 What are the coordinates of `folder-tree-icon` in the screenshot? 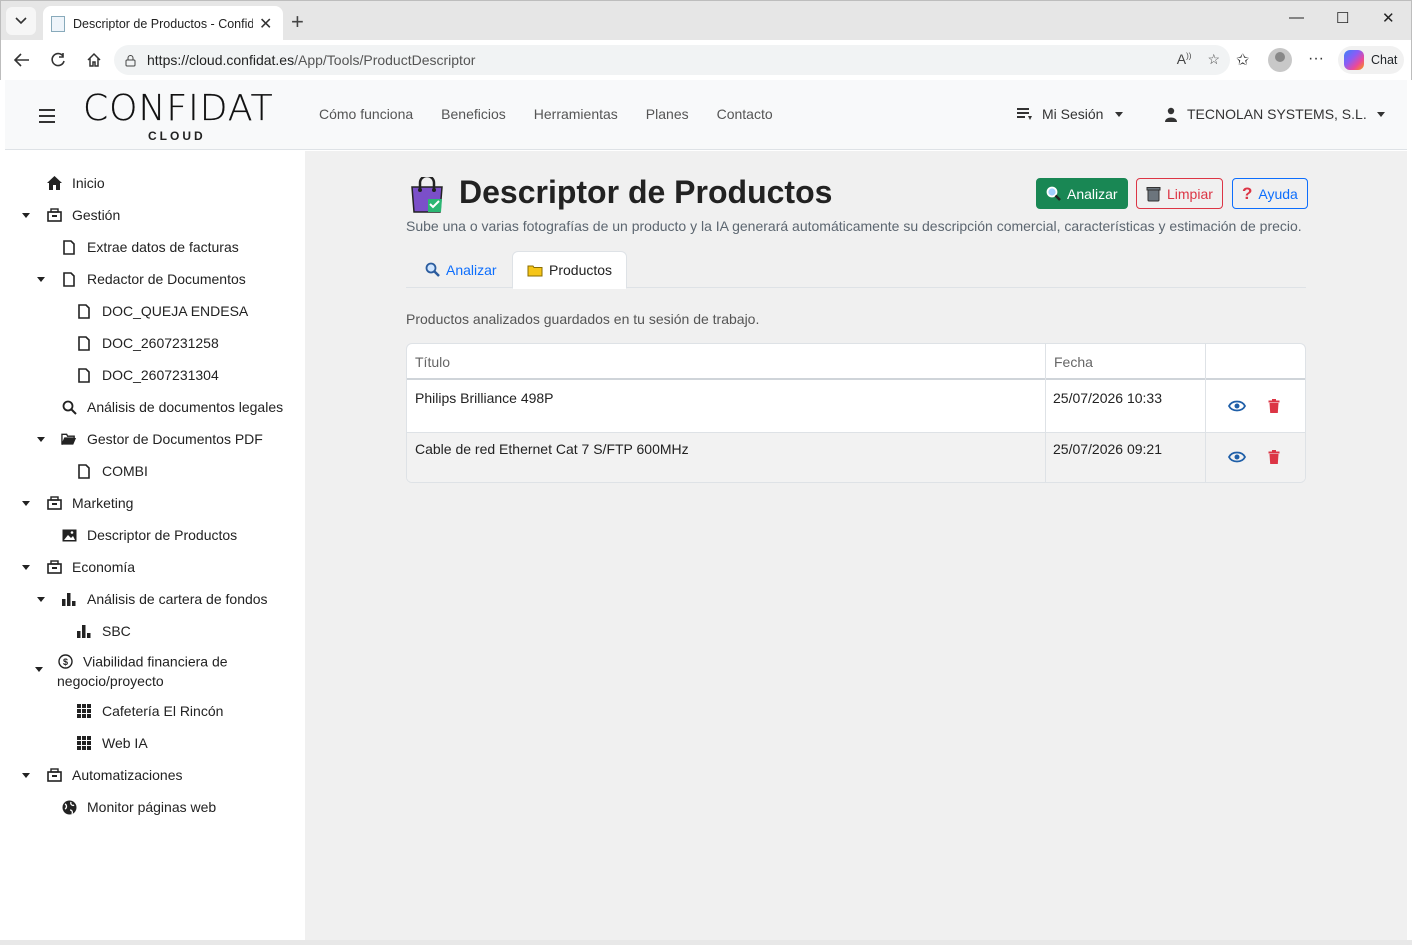 It's located at (54, 567).